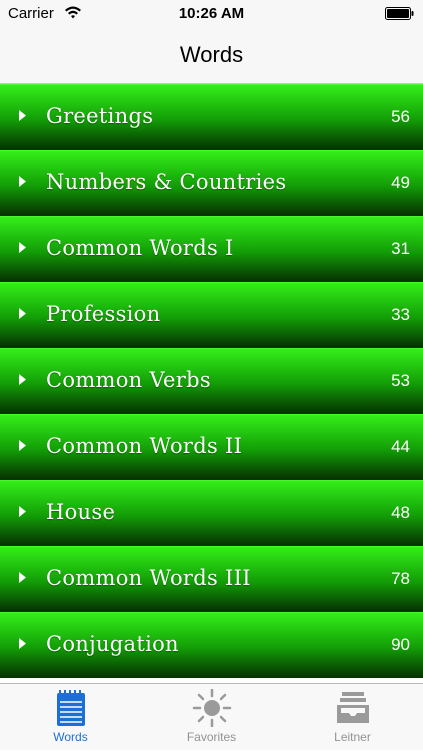 This screenshot has width=423, height=751. What do you see at coordinates (400, 578) in the screenshot?
I see `category-count: 78` at bounding box center [400, 578].